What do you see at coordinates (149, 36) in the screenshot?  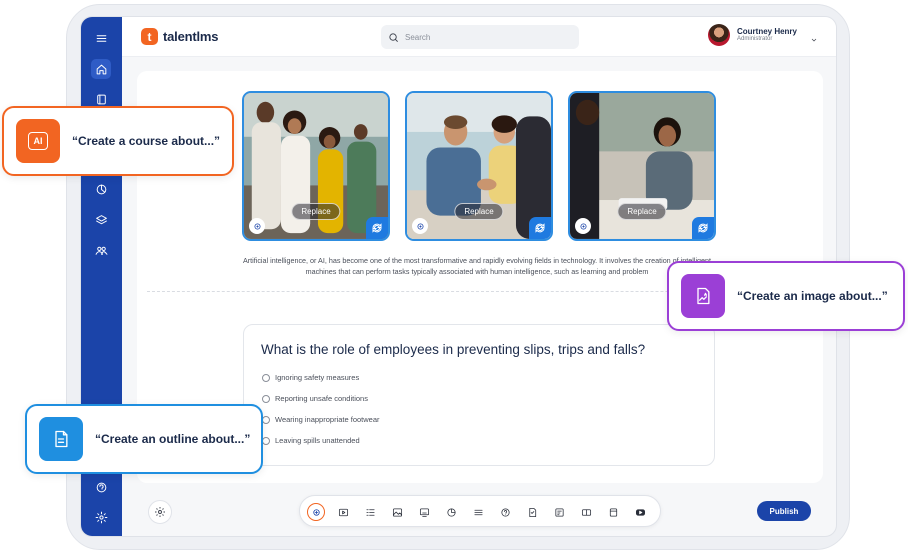 I see `logo-mark: t` at bounding box center [149, 36].